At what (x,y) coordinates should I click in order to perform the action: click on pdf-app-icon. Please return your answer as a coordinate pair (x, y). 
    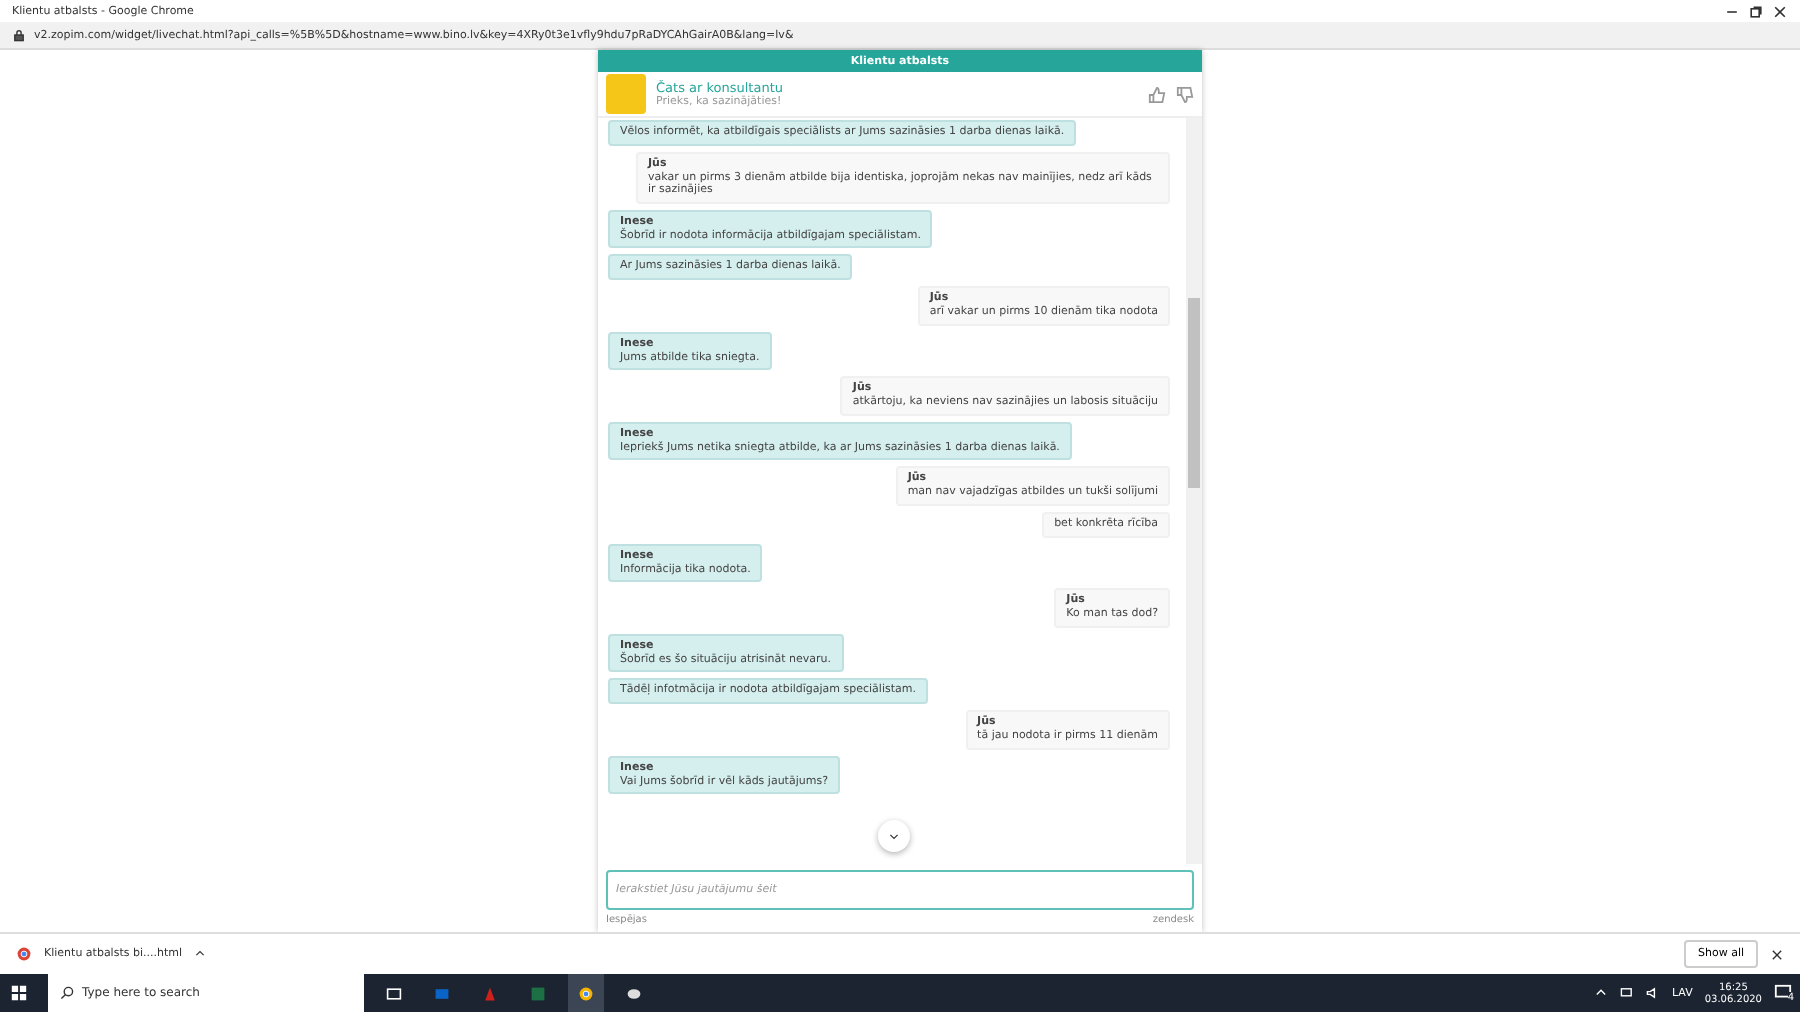
    Looking at the image, I should click on (490, 993).